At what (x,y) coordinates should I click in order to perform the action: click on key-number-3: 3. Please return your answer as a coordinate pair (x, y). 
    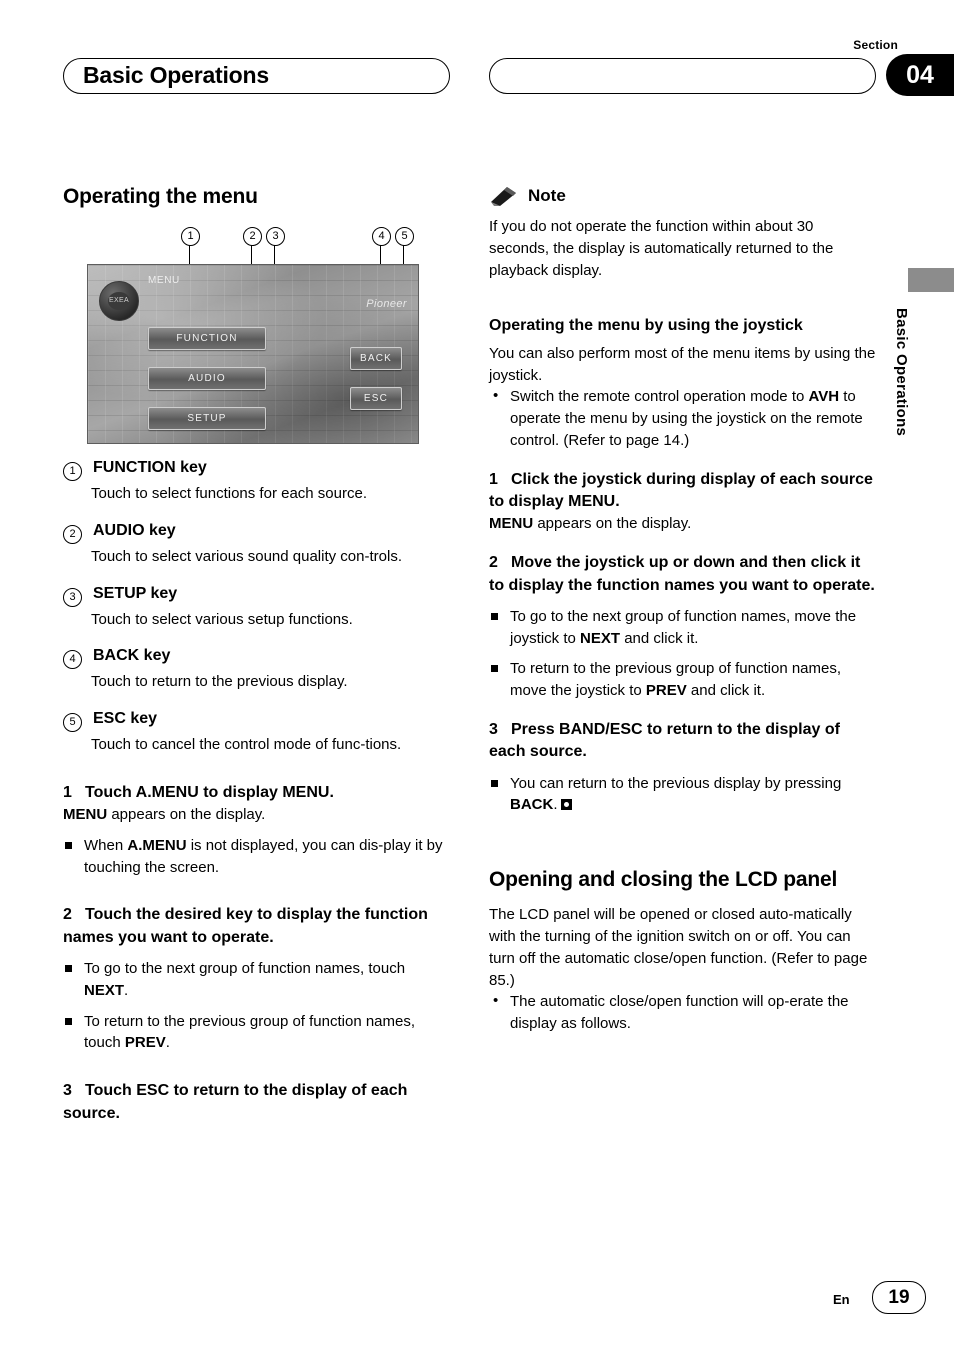
    Looking at the image, I should click on (72, 597).